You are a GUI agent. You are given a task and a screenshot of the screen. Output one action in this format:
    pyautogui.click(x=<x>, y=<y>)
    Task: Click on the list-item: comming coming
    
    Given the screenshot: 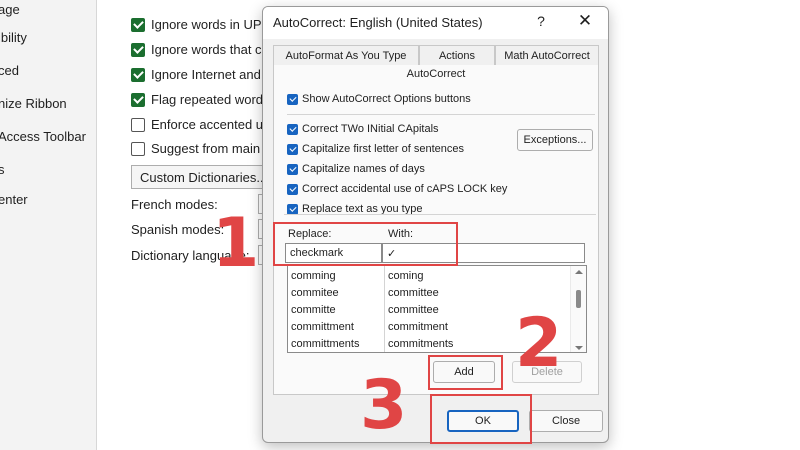 What is the action you would take?
    pyautogui.click(x=429, y=276)
    